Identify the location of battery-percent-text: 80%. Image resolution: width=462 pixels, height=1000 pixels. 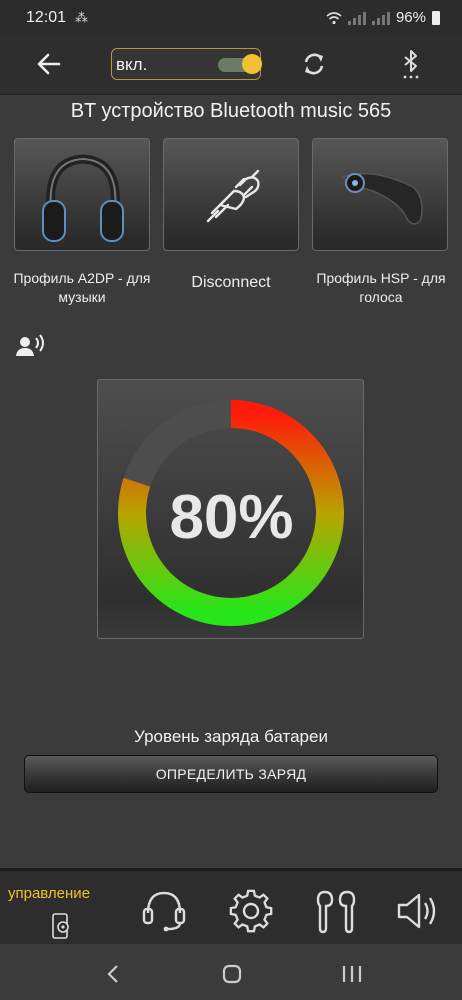
(231, 517).